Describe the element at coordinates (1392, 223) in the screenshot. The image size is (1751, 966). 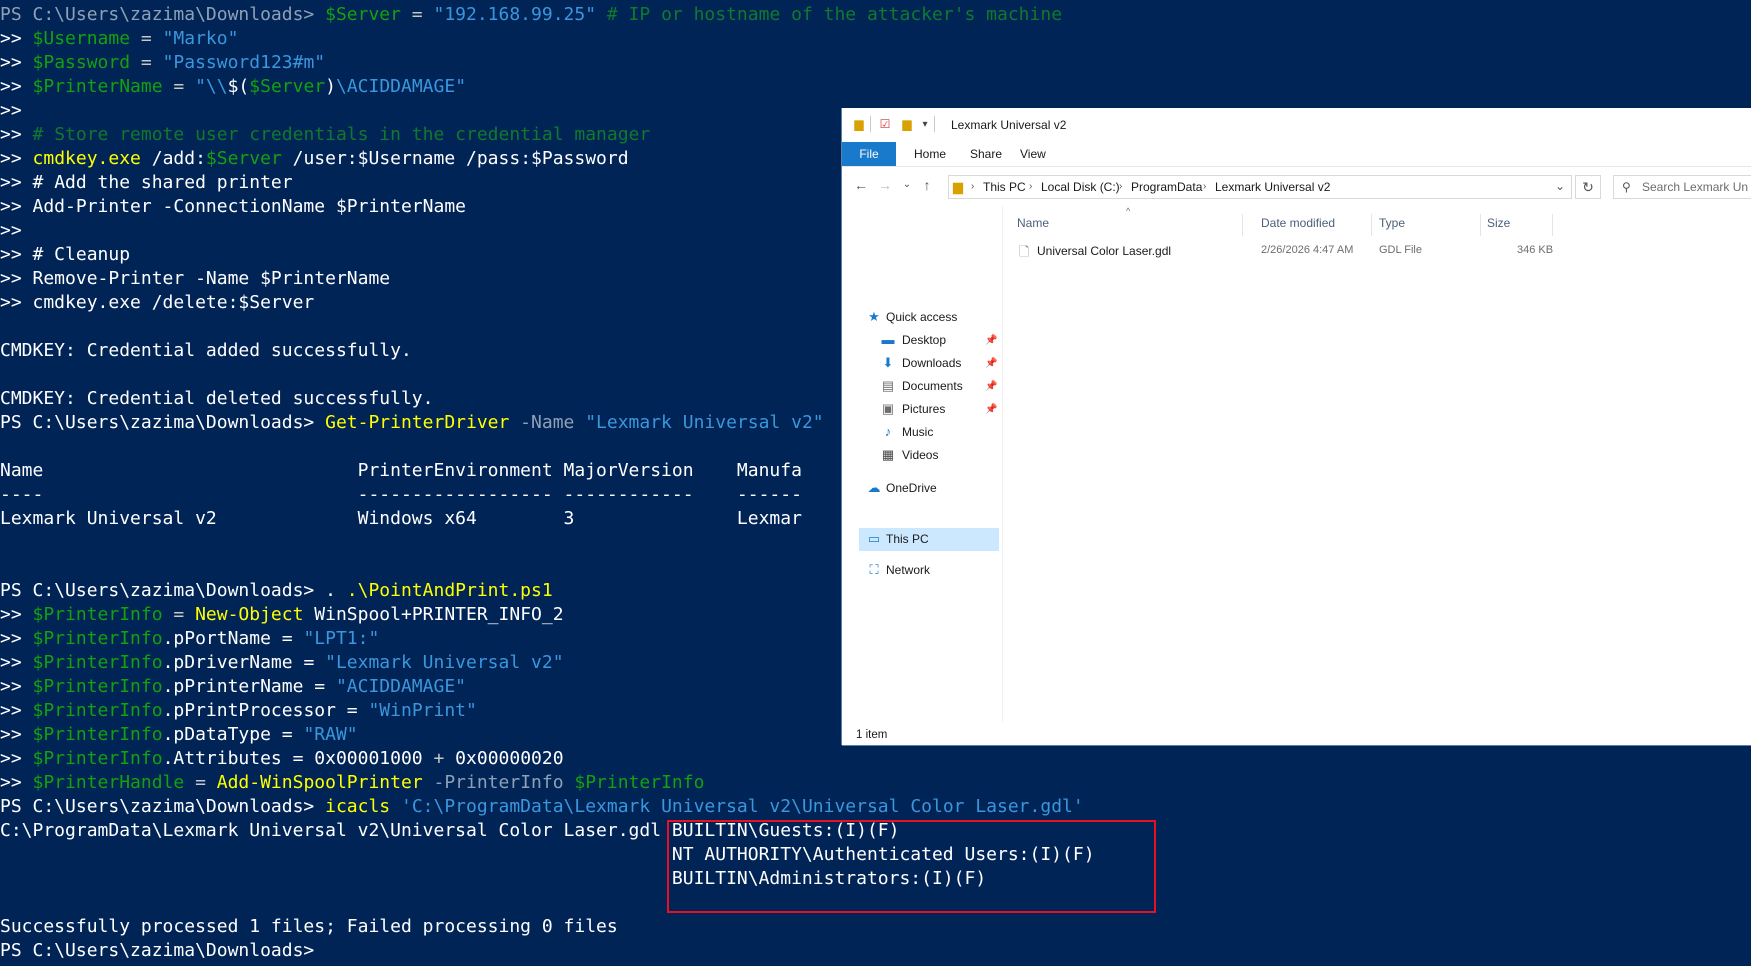
I see `column-header-type: Type` at that location.